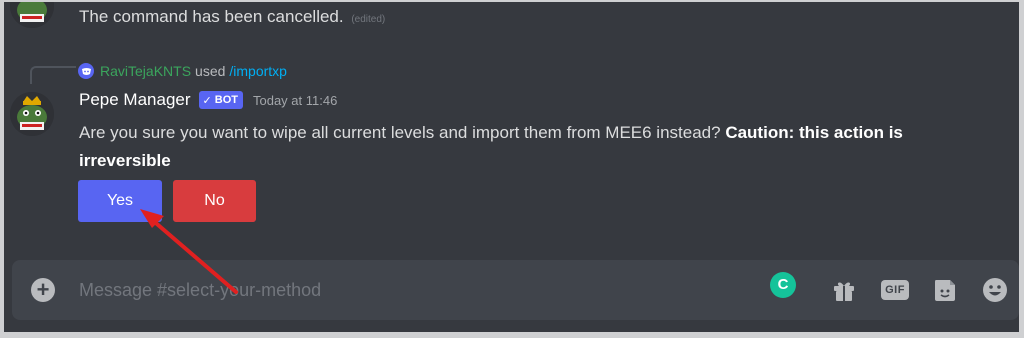 This screenshot has height=338, width=1024. Describe the element at coordinates (86, 71) in the screenshot. I see `discord-logo-icon` at that location.